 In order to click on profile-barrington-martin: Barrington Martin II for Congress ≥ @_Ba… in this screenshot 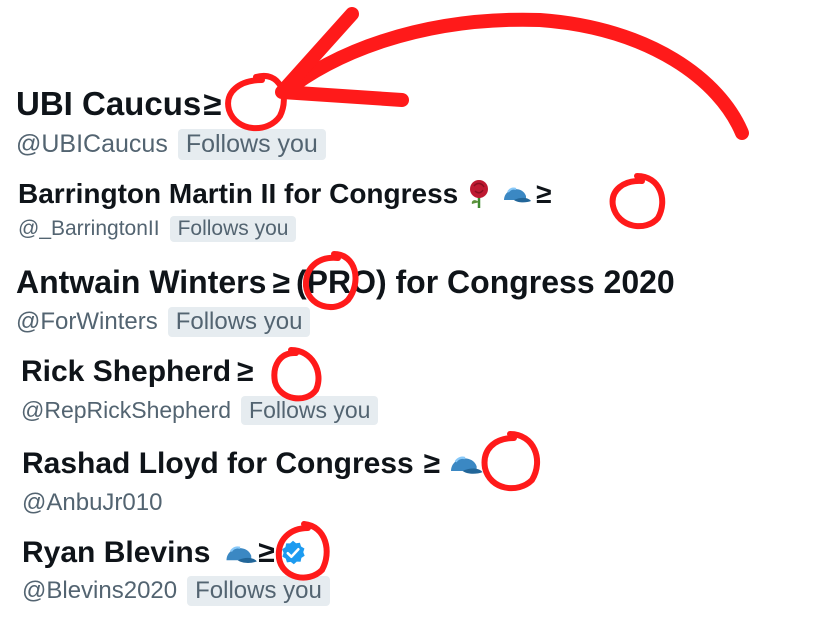, I will do `click(285, 209)`.